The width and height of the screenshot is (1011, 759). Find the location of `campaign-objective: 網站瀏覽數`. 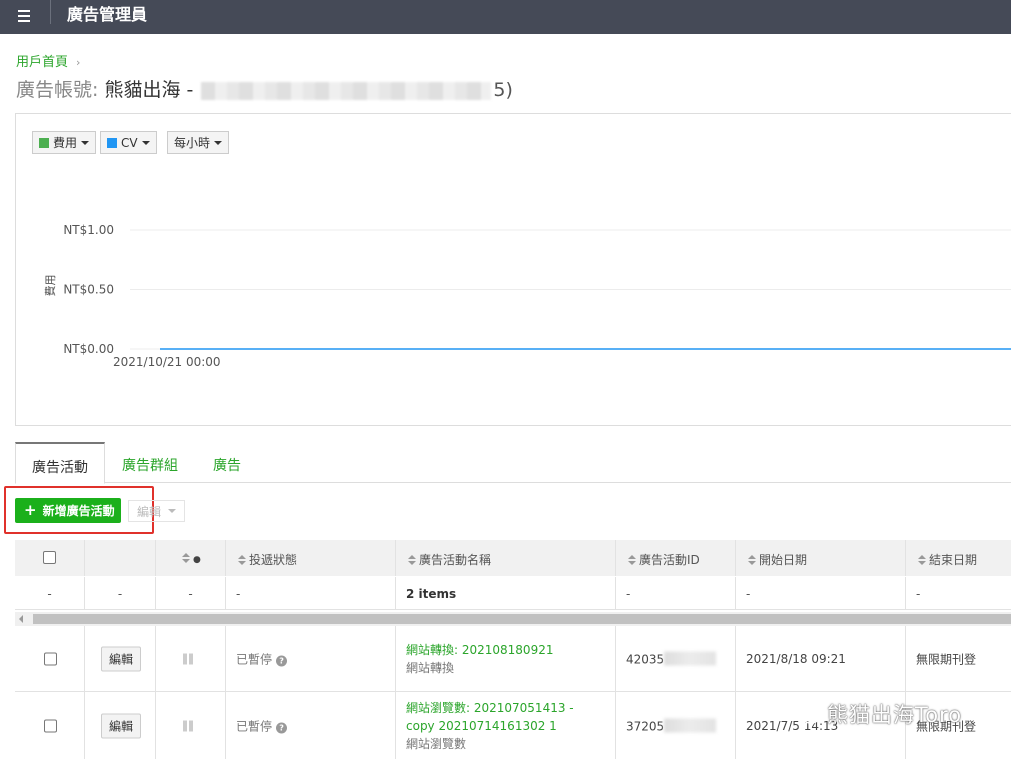

campaign-objective: 網站瀏覽數 is located at coordinates (436, 743).